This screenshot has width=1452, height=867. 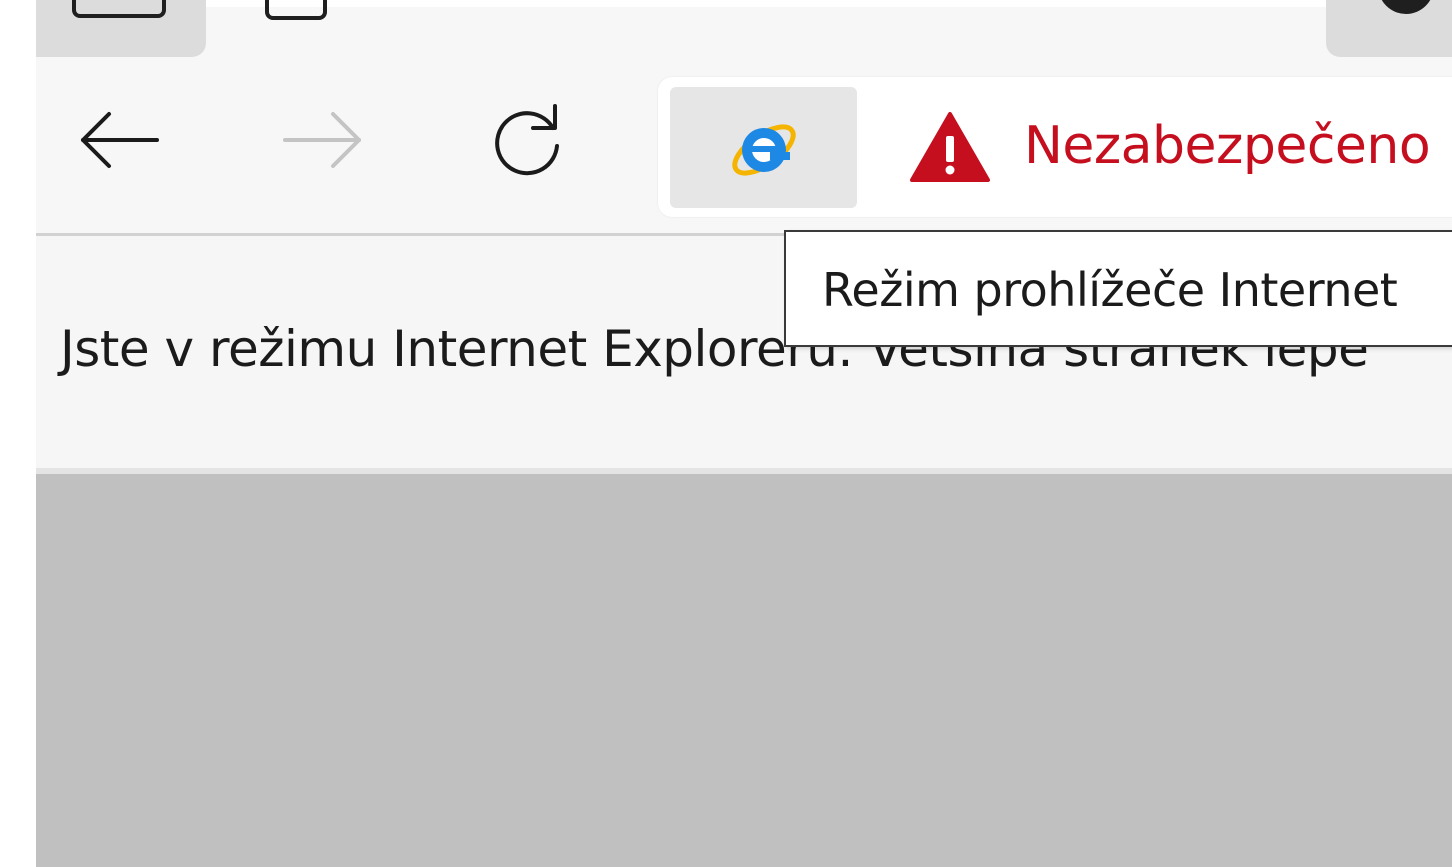 I want to click on security-status-text: Nezabezpečeno, so click(x=1227, y=146).